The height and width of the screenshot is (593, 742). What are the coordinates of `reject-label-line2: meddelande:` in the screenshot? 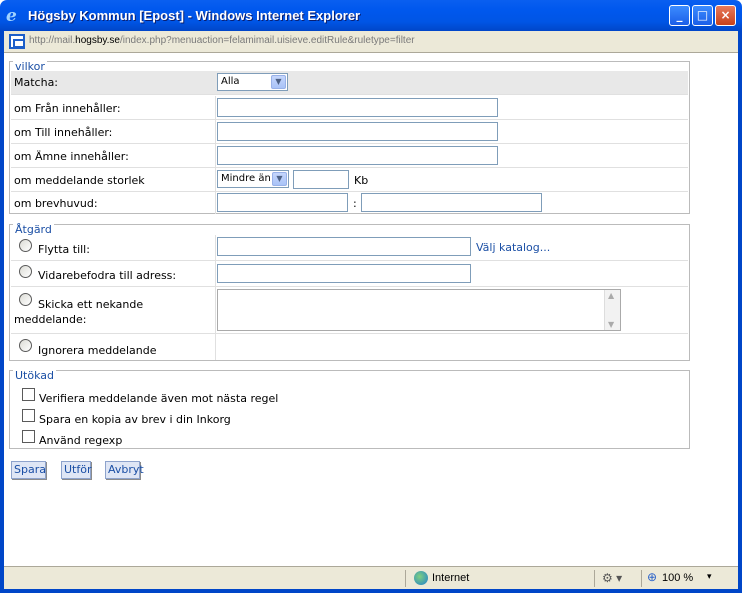 It's located at (50, 319).